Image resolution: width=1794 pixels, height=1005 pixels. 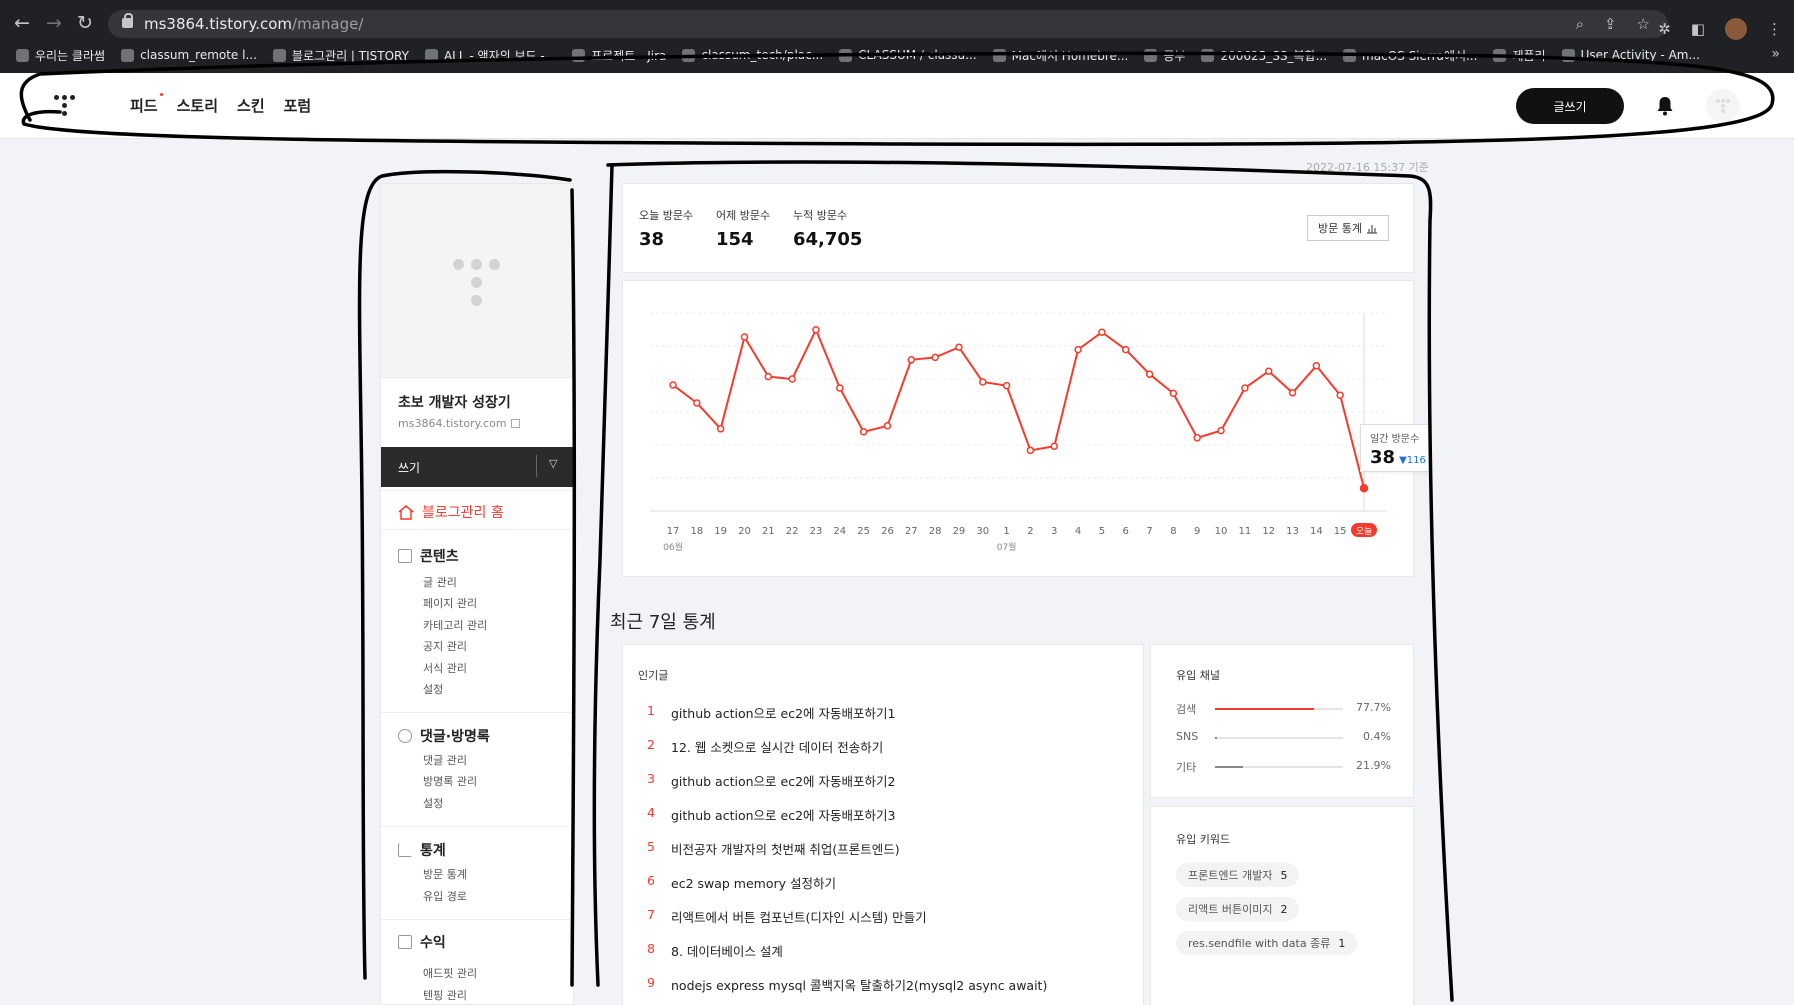 I want to click on traffic-channels-title: 유입 채널, so click(x=1198, y=675).